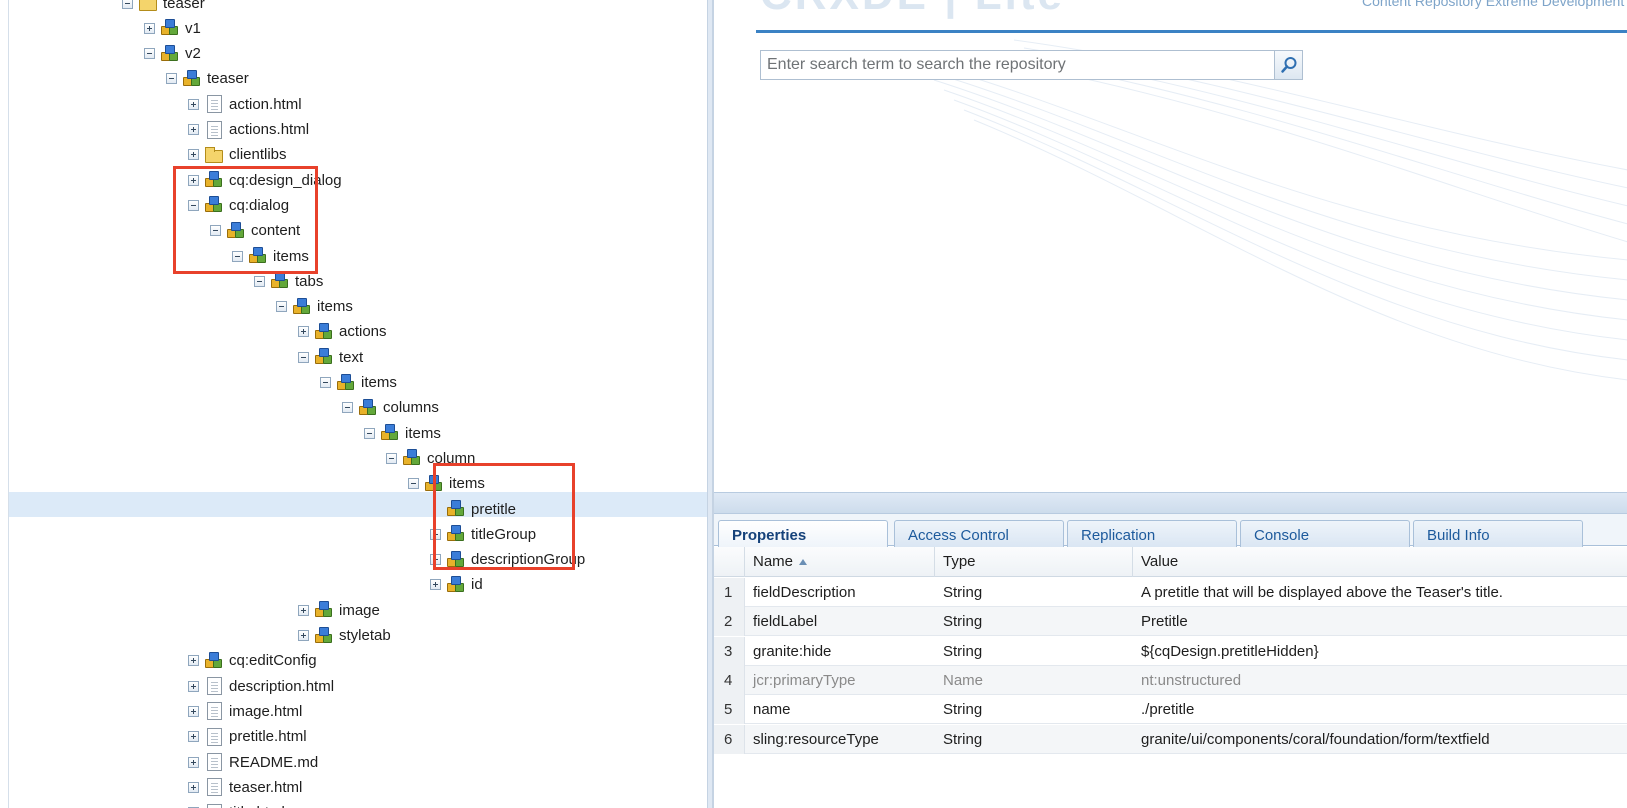 The height and width of the screenshot is (808, 1627). Describe the element at coordinates (430, 458) in the screenshot. I see `tree-node: column` at that location.